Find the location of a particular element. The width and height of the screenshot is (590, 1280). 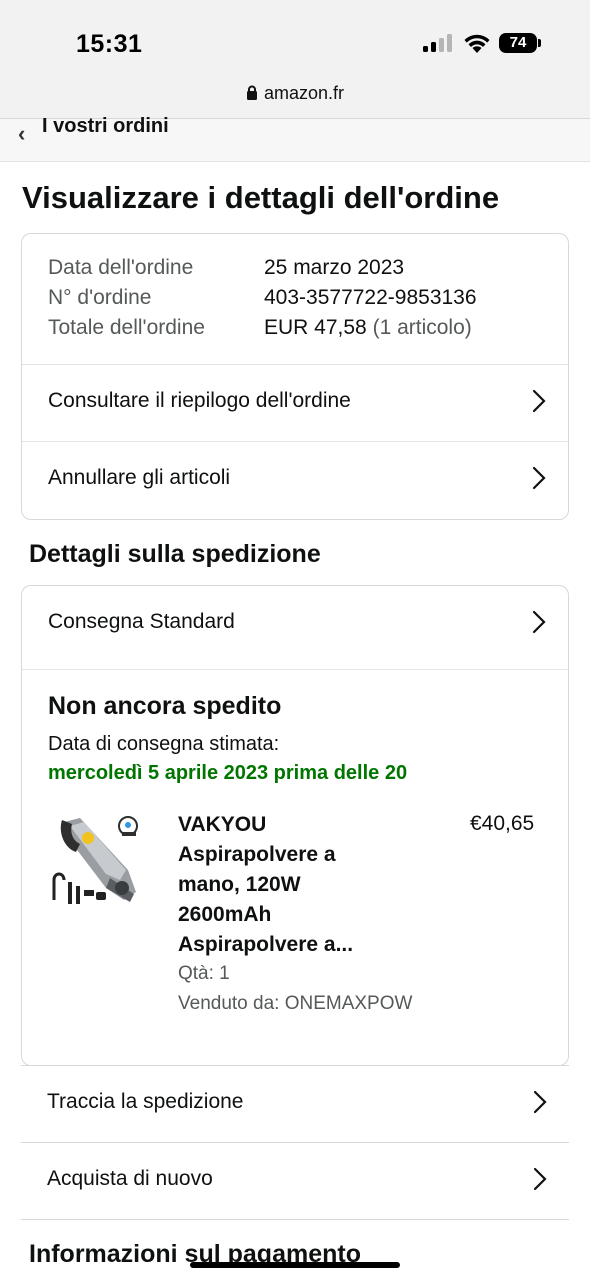

product-title-line: mano, 120W is located at coordinates (239, 884).